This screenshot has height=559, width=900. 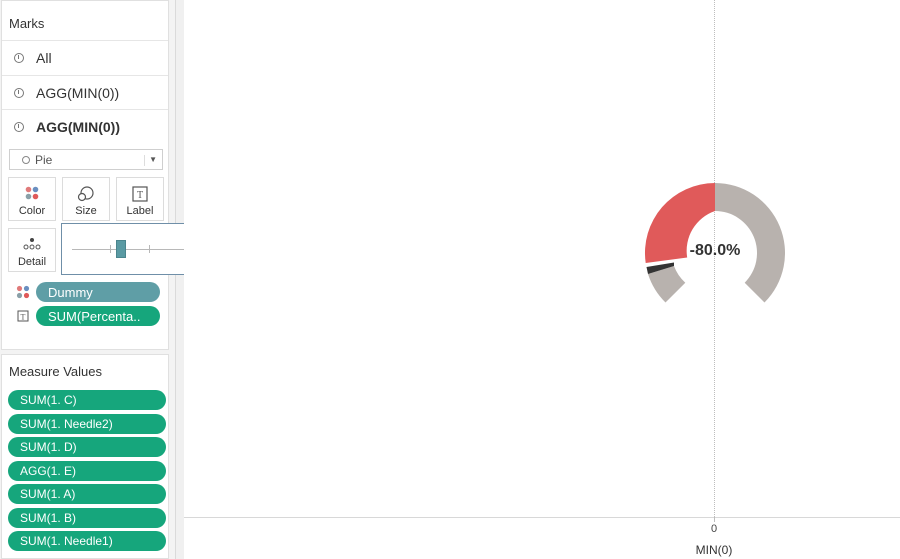 I want to click on gauge-value-label: -80.0%, so click(x=715, y=250).